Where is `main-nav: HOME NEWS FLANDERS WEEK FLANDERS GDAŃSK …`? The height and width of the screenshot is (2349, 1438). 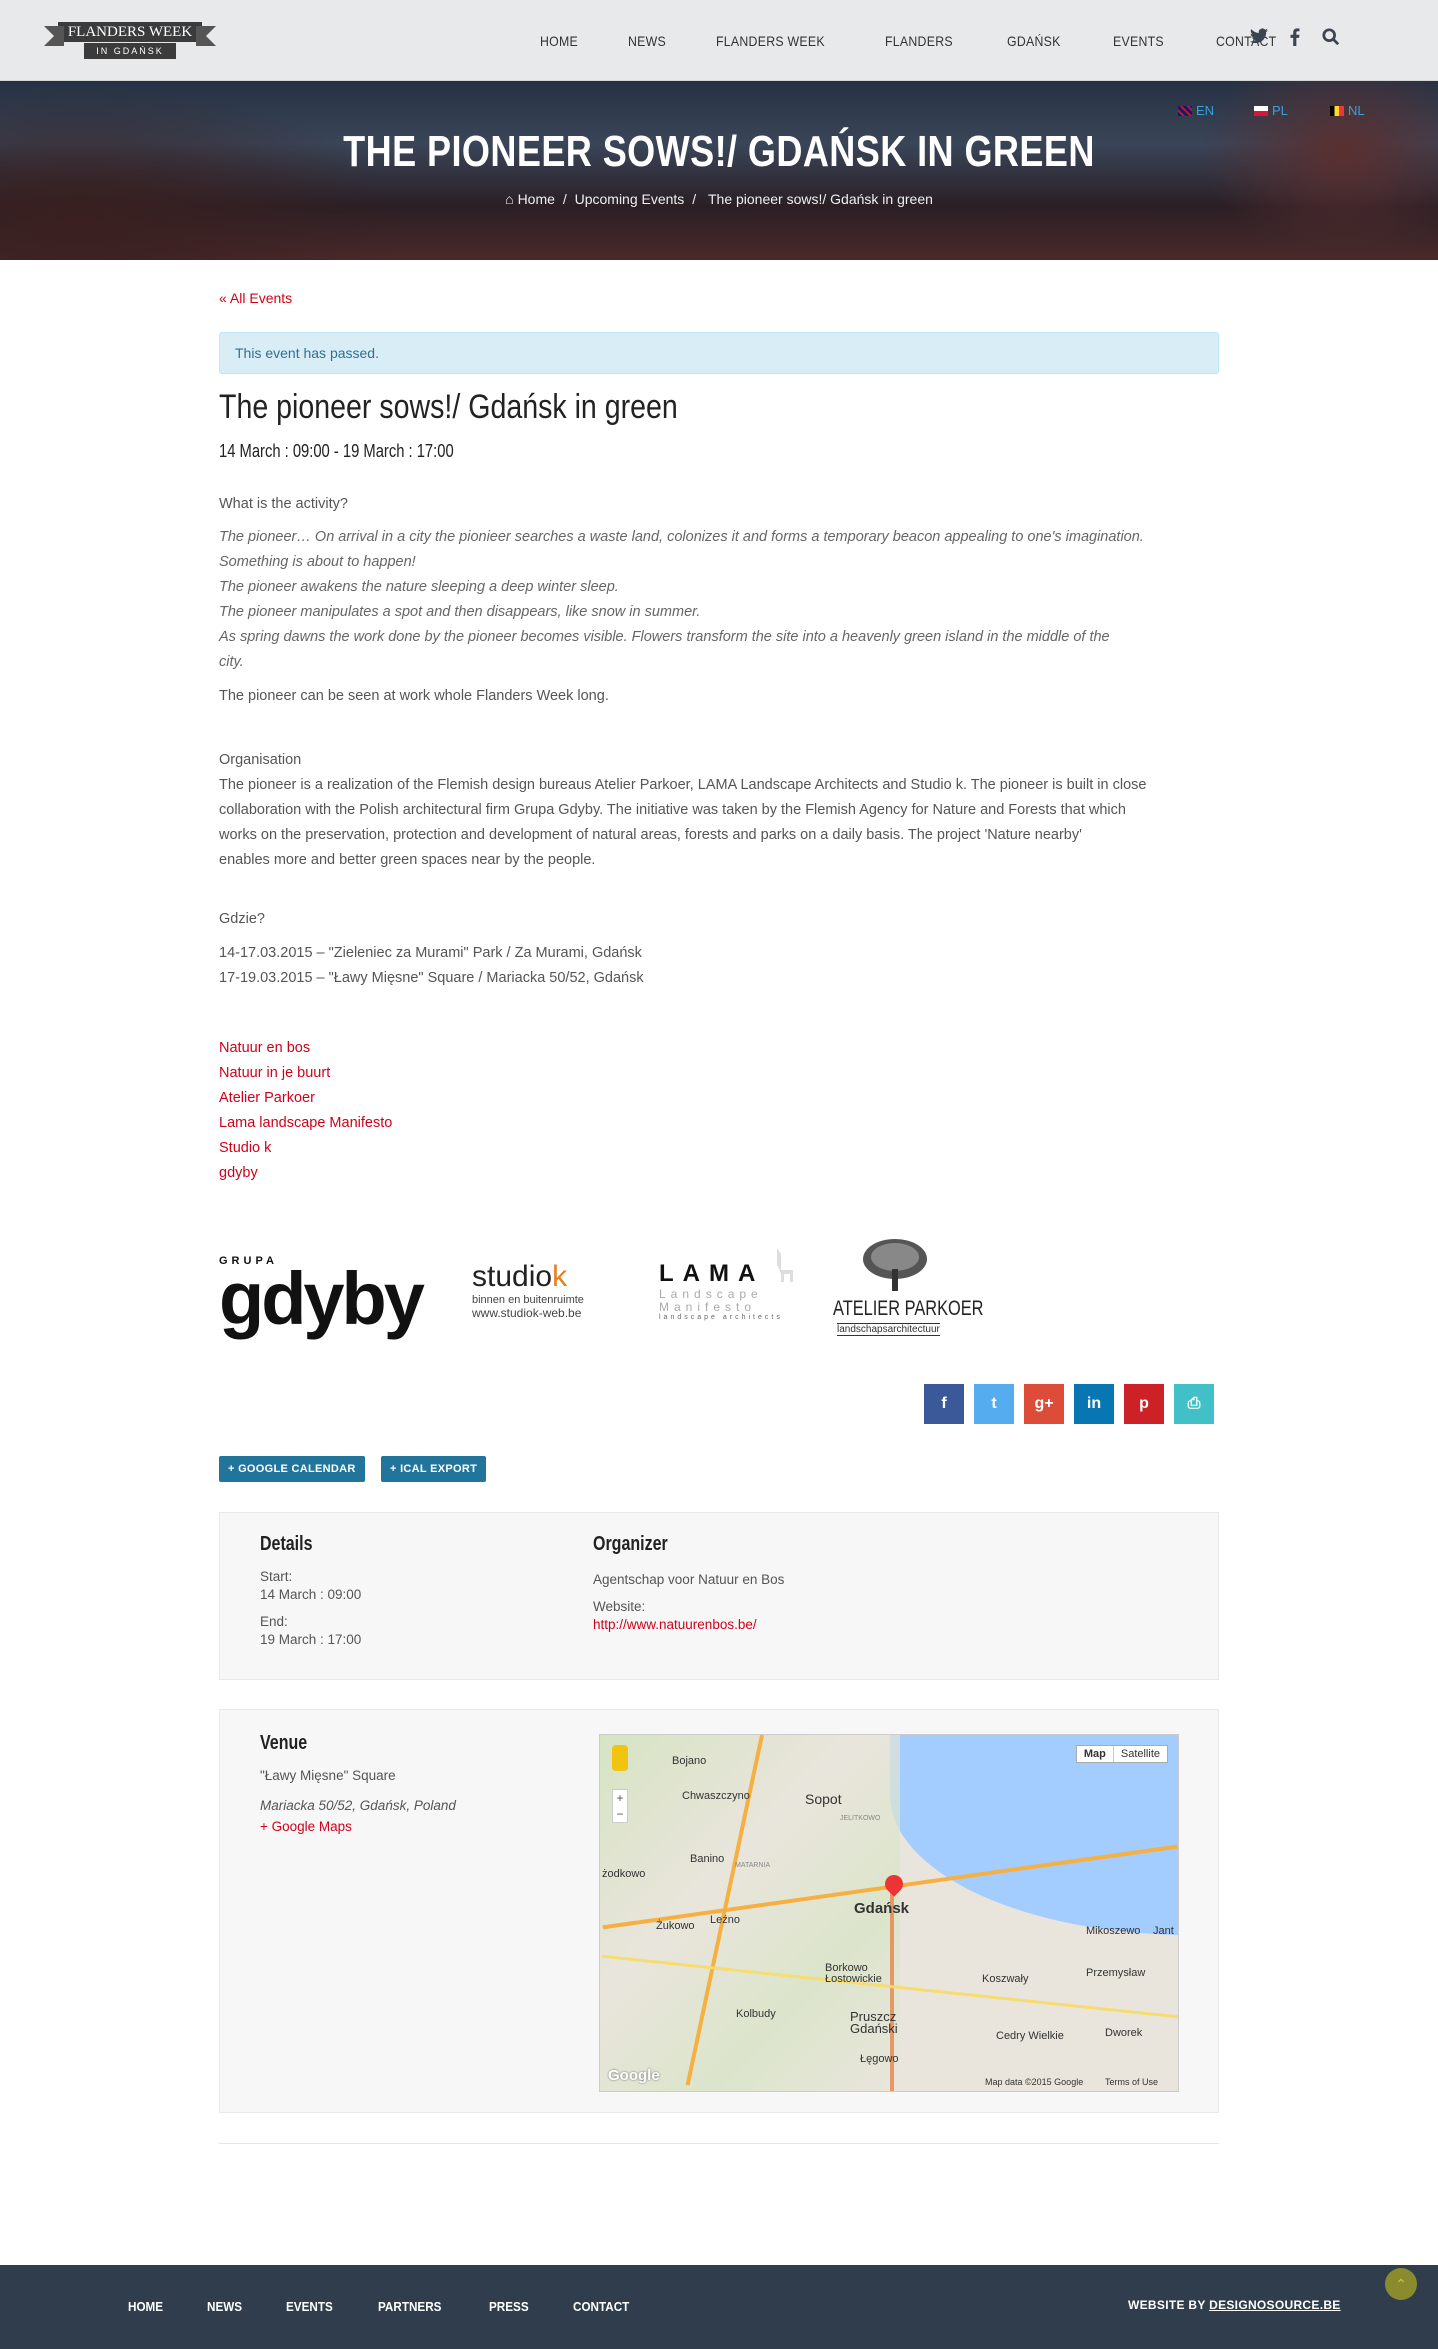
main-nav: HOME NEWS FLANDERS WEEK FLANDERS GDAŃSK … is located at coordinates (935, 40).